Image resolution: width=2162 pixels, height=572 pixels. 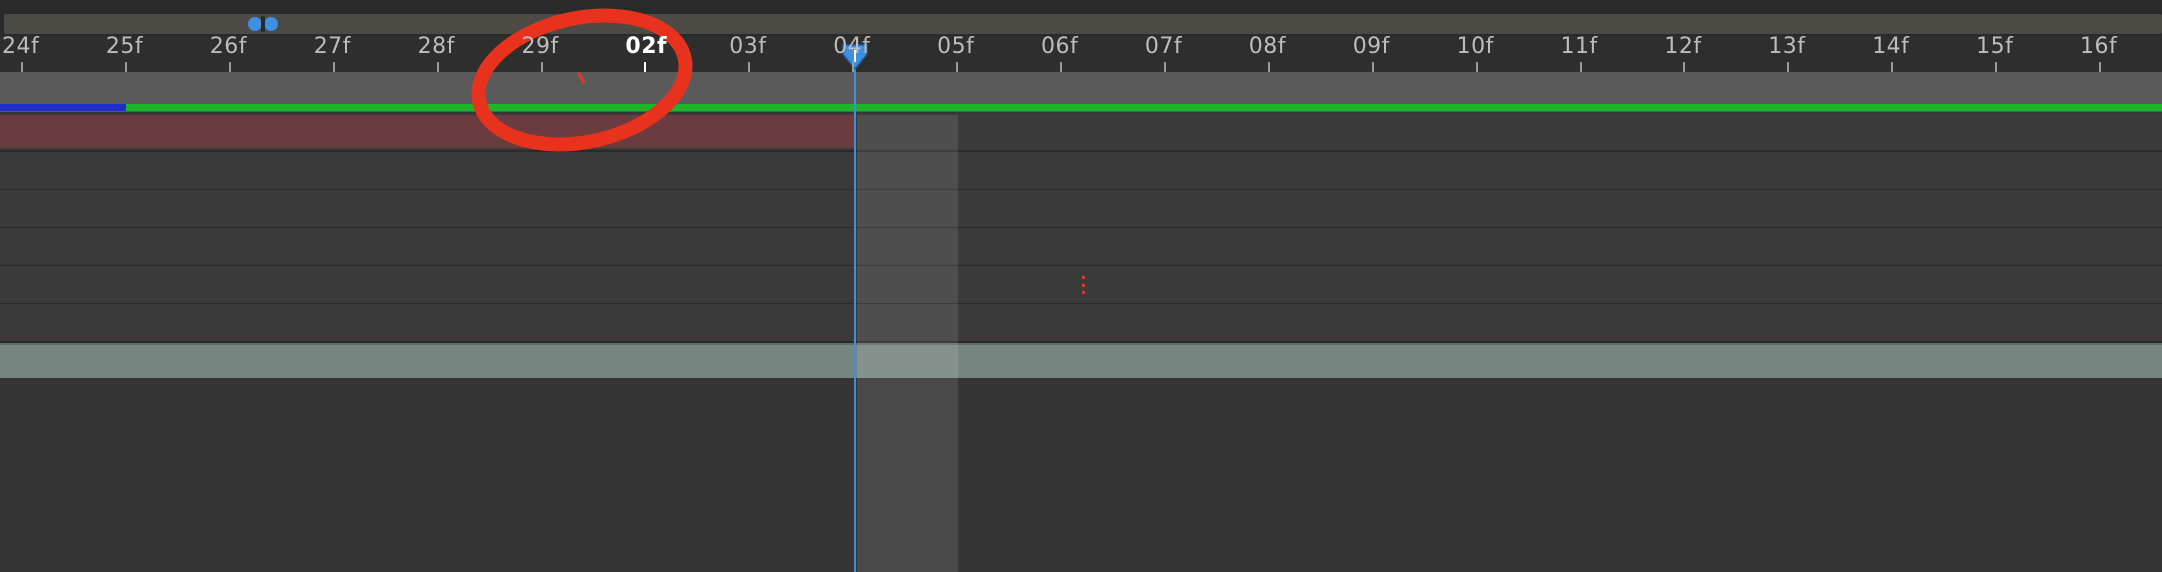 What do you see at coordinates (1371, 46) in the screenshot?
I see `ruler-tick-label: 09f` at bounding box center [1371, 46].